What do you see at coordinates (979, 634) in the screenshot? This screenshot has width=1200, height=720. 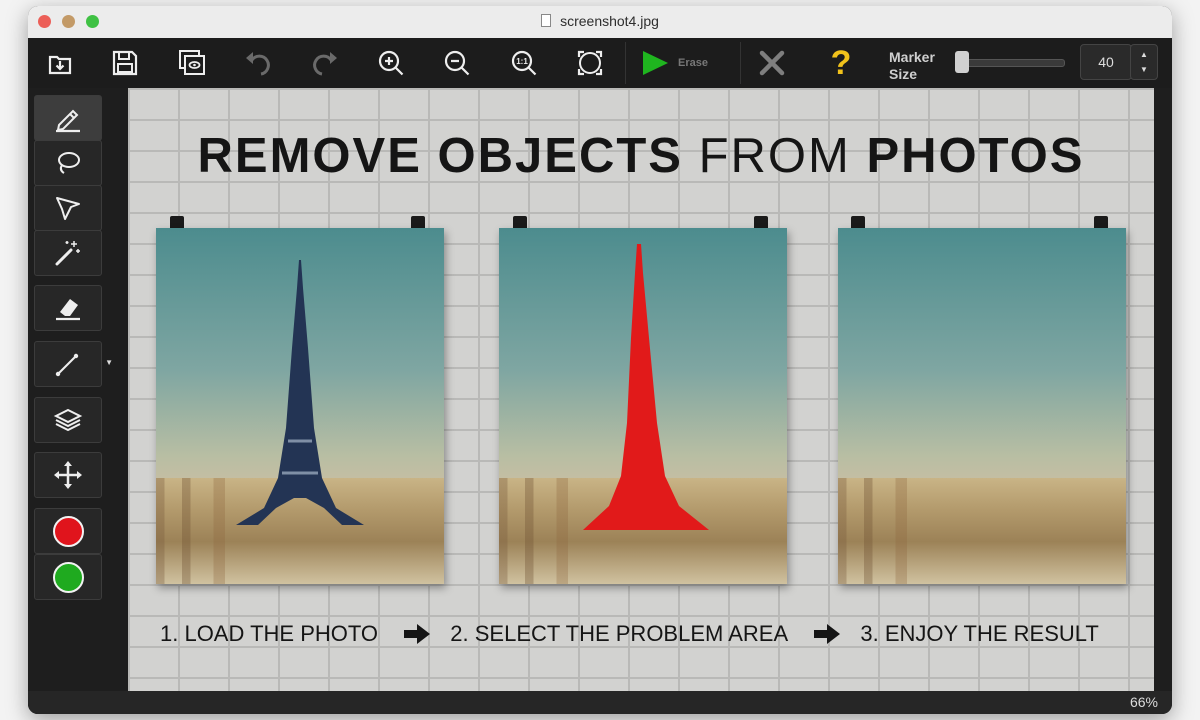 I see `step-3-text: 3. ENJOY THE RESULT` at bounding box center [979, 634].